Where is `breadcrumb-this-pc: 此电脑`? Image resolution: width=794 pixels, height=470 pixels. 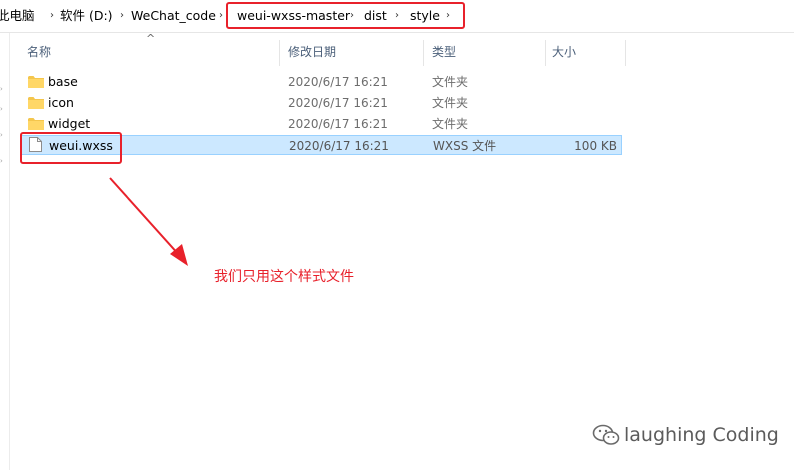
breadcrumb-this-pc: 此电脑 is located at coordinates (17, 16).